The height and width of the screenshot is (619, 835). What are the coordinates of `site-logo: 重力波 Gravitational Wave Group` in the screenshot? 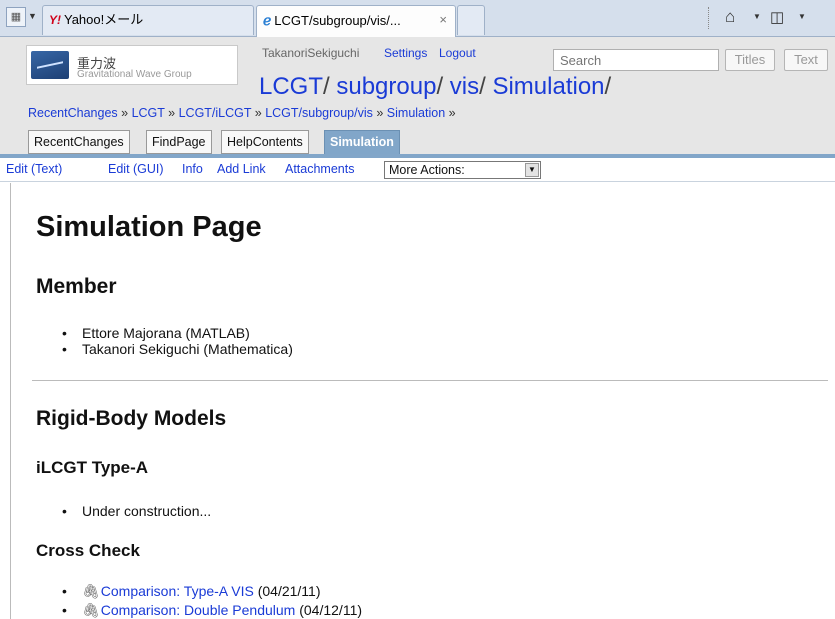 It's located at (132, 65).